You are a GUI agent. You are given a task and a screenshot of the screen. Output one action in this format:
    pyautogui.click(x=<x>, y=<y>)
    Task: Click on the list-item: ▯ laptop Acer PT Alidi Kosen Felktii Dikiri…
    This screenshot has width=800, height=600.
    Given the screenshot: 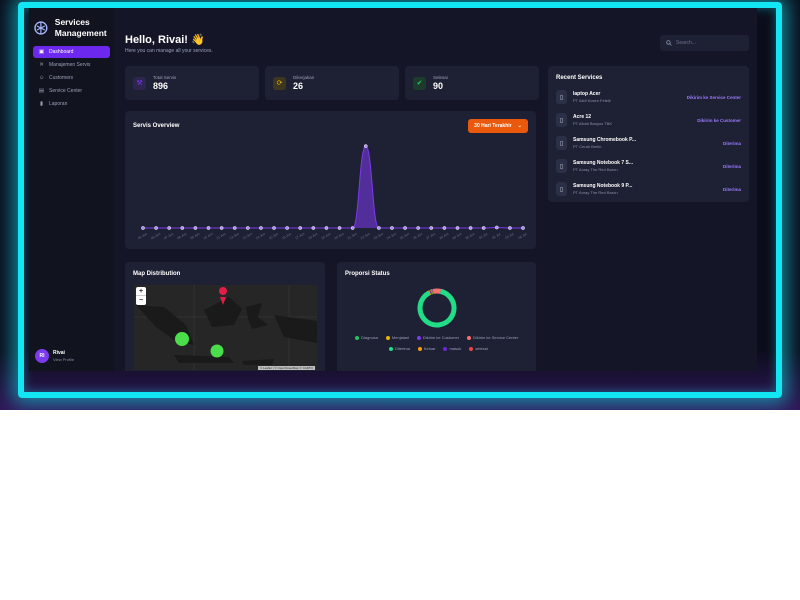 What is the action you would take?
    pyautogui.click(x=648, y=97)
    